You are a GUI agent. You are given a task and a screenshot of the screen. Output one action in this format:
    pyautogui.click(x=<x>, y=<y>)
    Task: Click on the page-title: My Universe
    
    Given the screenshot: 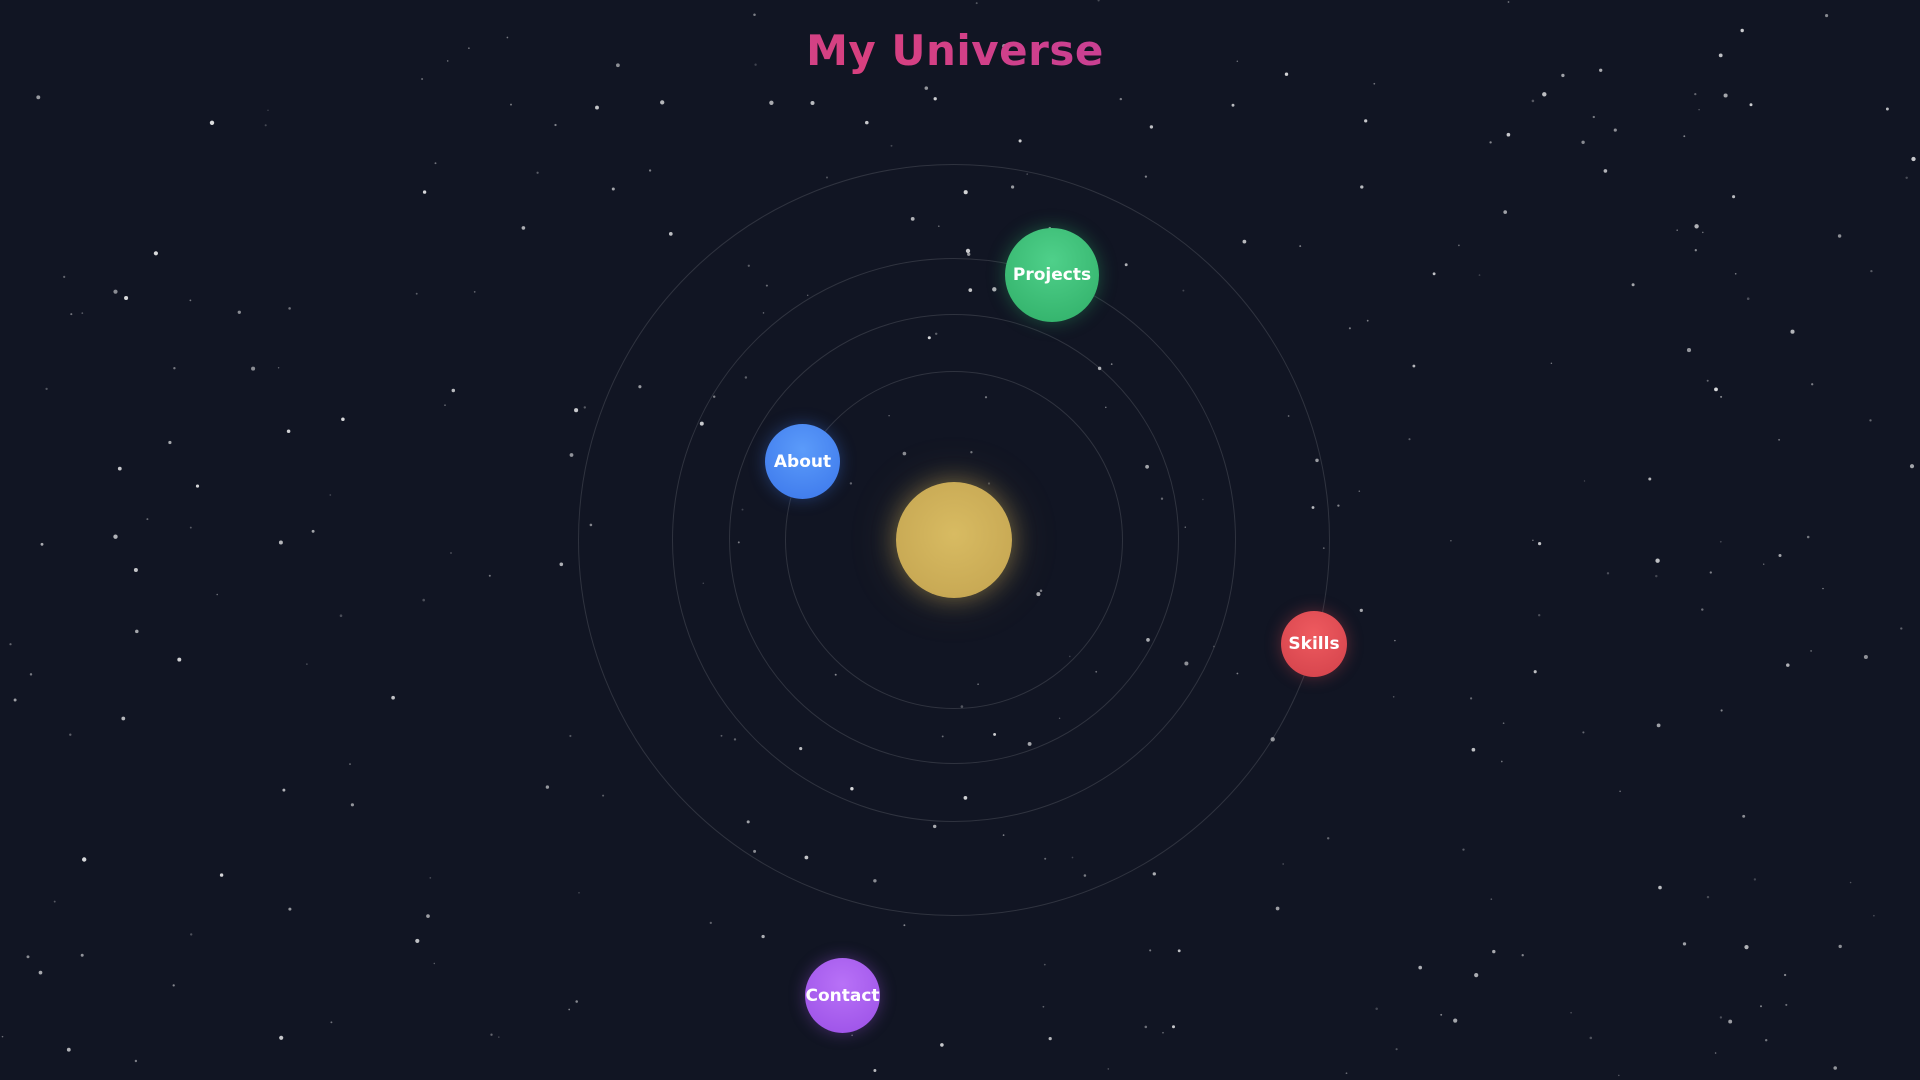 What is the action you would take?
    pyautogui.click(x=955, y=50)
    